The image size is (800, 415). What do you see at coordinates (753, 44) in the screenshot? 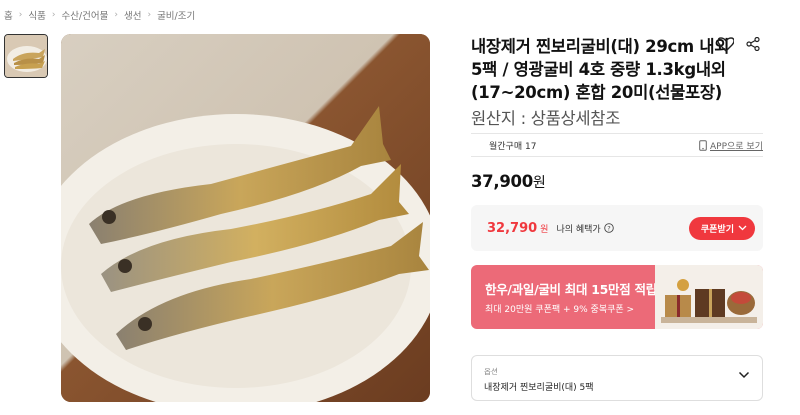
I see `share-icon` at bounding box center [753, 44].